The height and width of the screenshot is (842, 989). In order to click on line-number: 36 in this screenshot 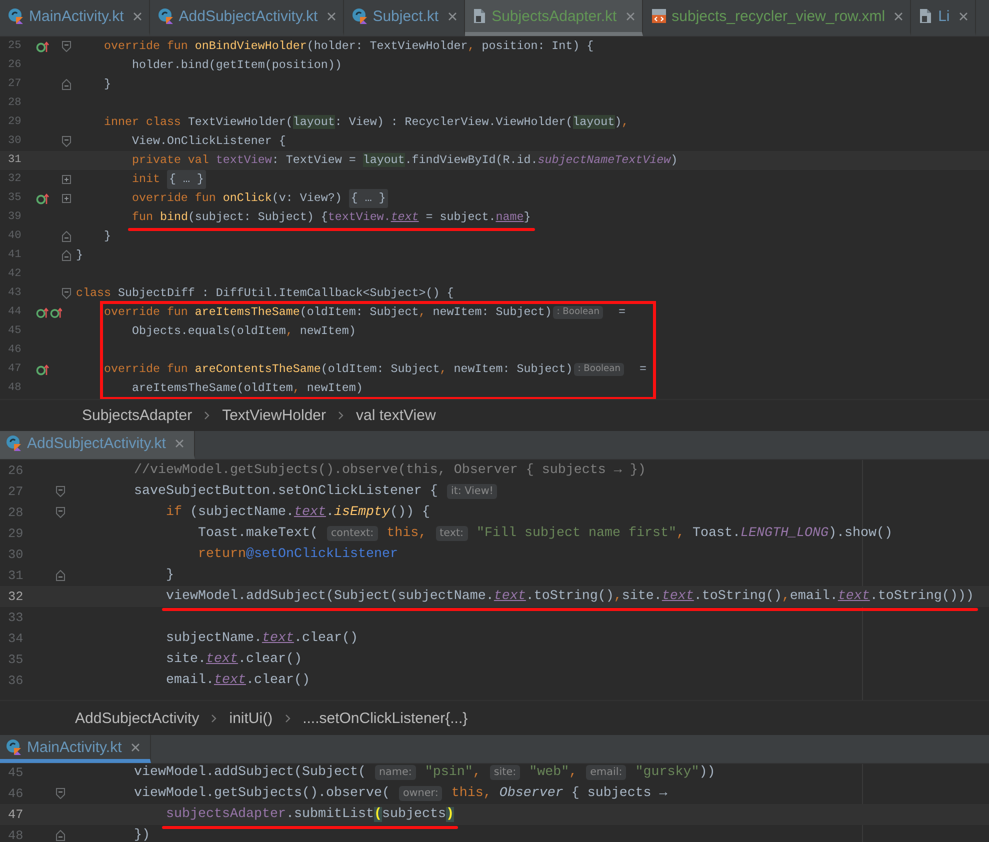, I will do `click(15, 681)`.